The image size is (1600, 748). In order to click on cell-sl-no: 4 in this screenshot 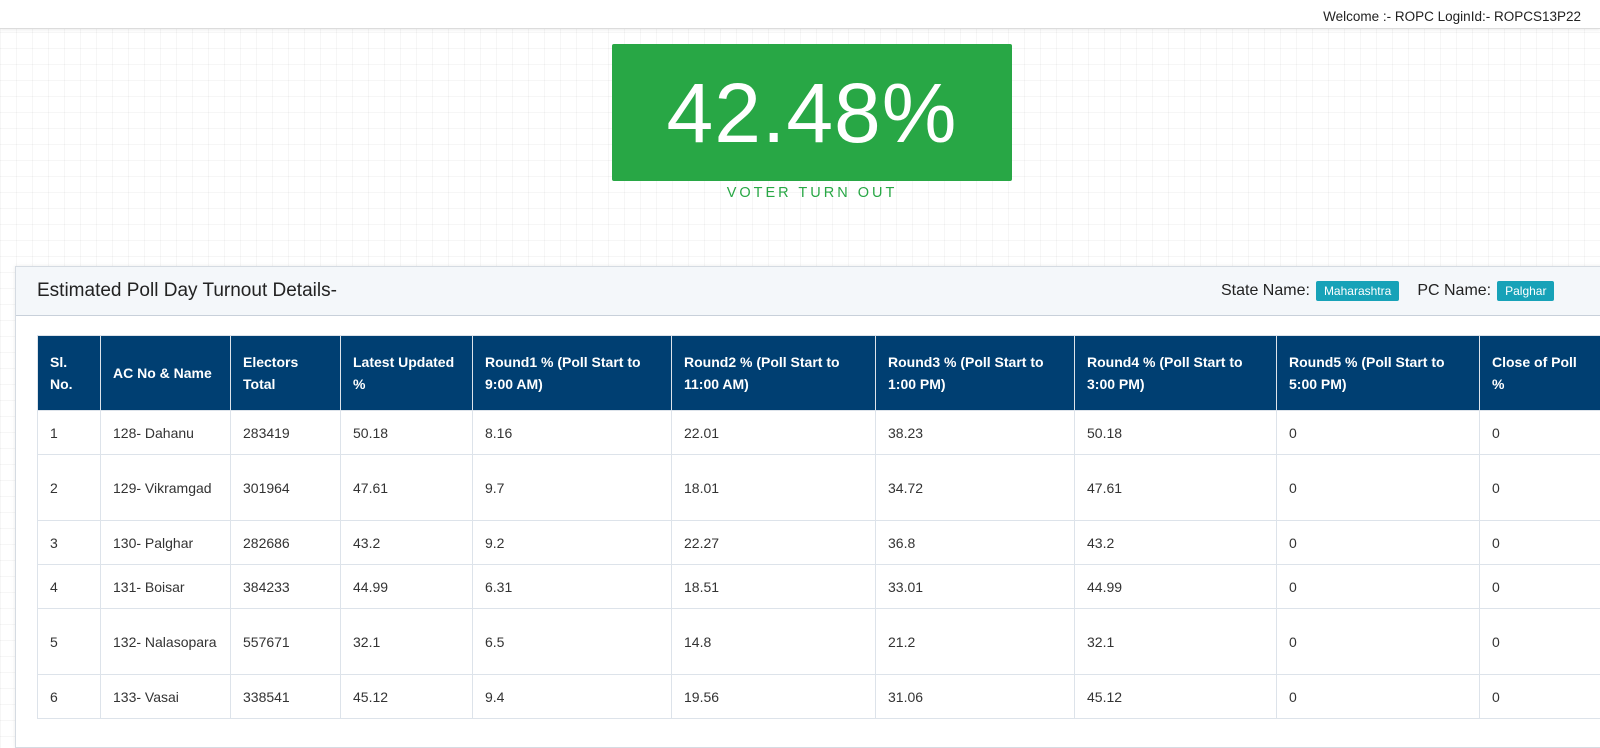, I will do `click(69, 587)`.